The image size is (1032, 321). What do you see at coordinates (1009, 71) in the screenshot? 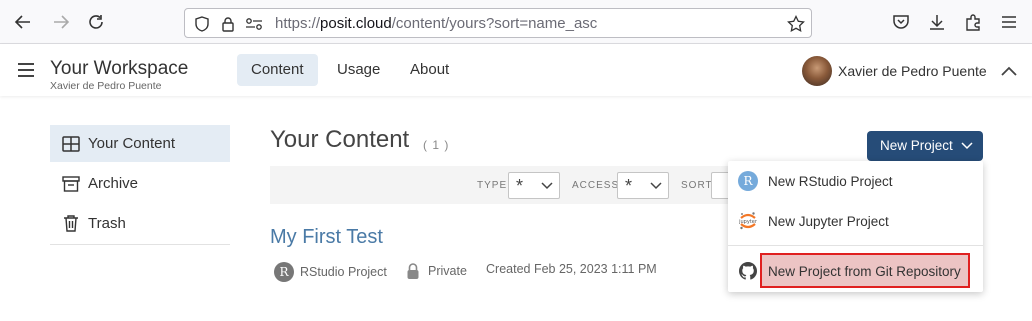
I see `chevron-up-icon` at bounding box center [1009, 71].